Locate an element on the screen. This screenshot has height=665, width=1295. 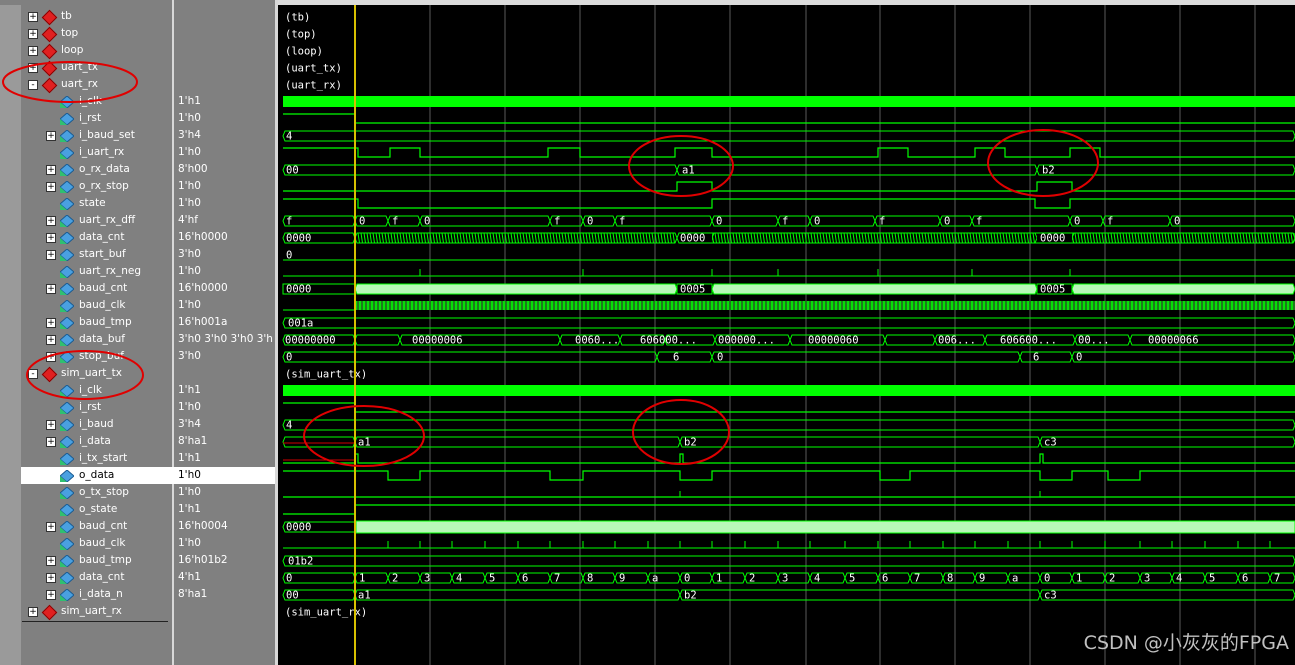
signal-name: uart_rx_dff is located at coordinates (107, 220).